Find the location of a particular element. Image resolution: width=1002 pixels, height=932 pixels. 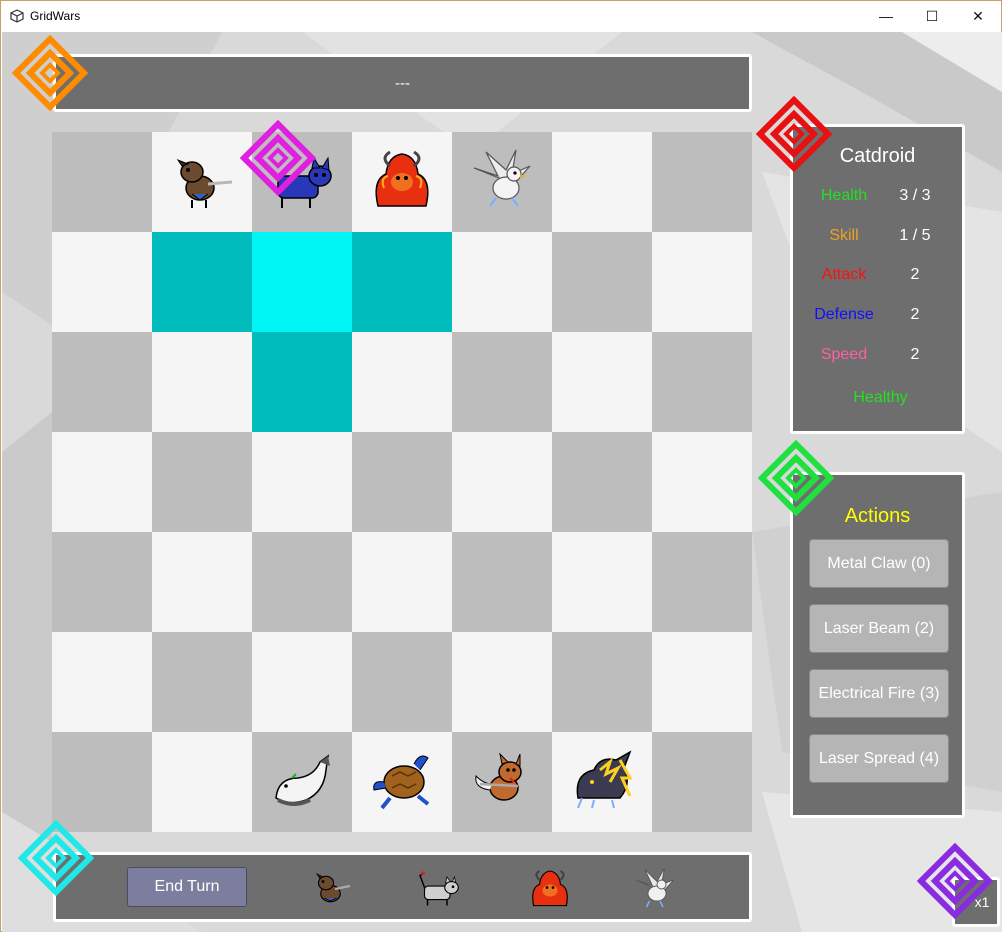

stat-value: 1 / 5 is located at coordinates (915, 235).